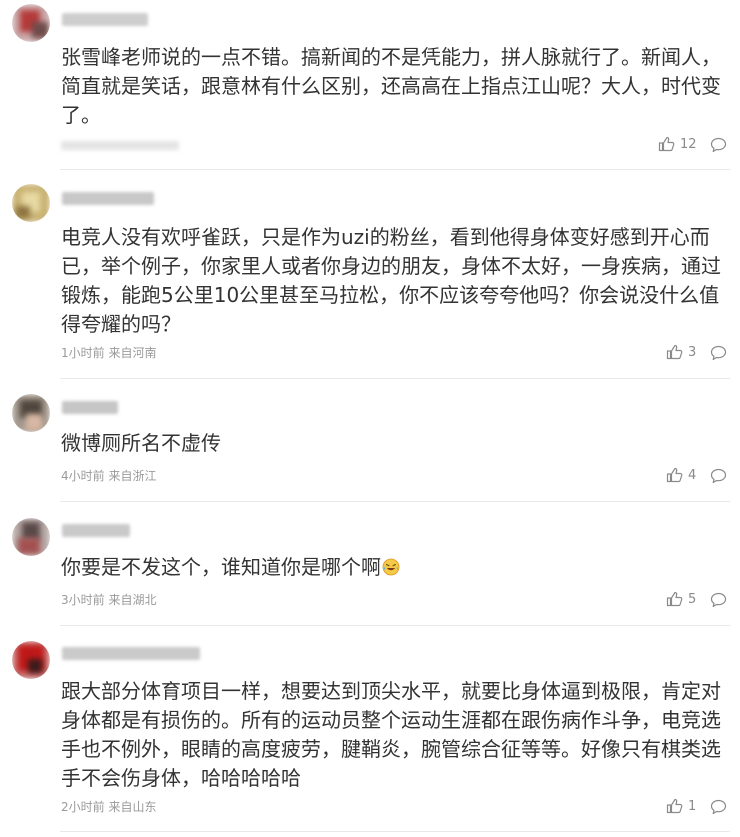 This screenshot has height=837, width=740. I want to click on comment-text: 你要是不发这个，谁知道你是哪个啊, so click(392, 567).